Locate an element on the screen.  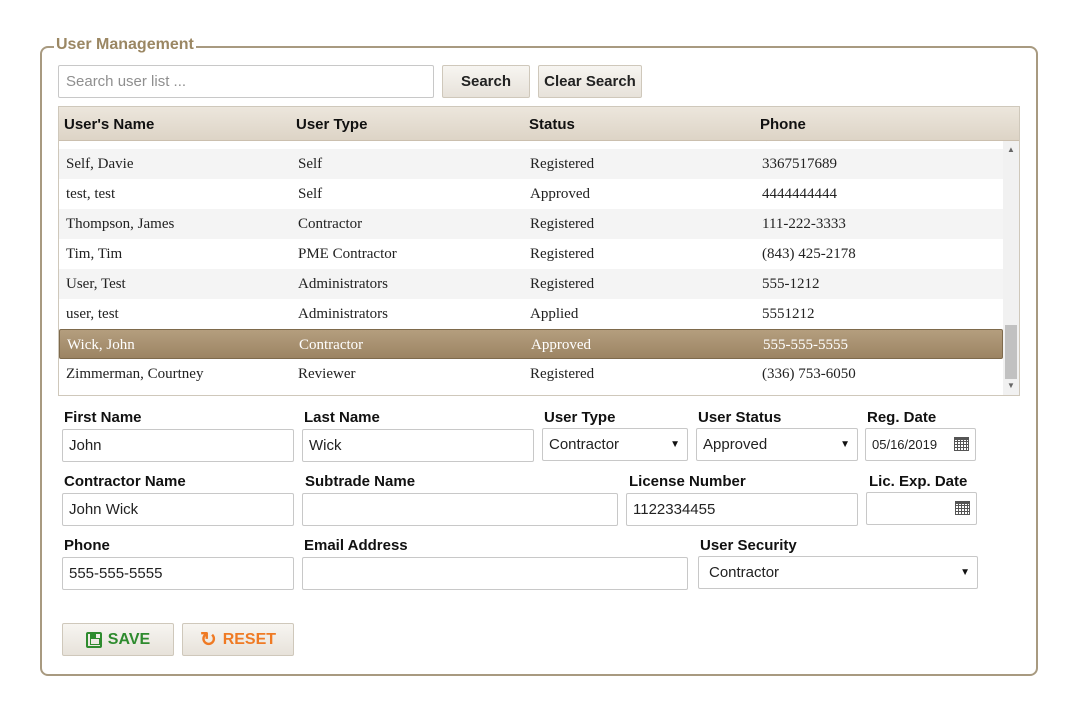
last-name-label: Last Name is located at coordinates (342, 417).